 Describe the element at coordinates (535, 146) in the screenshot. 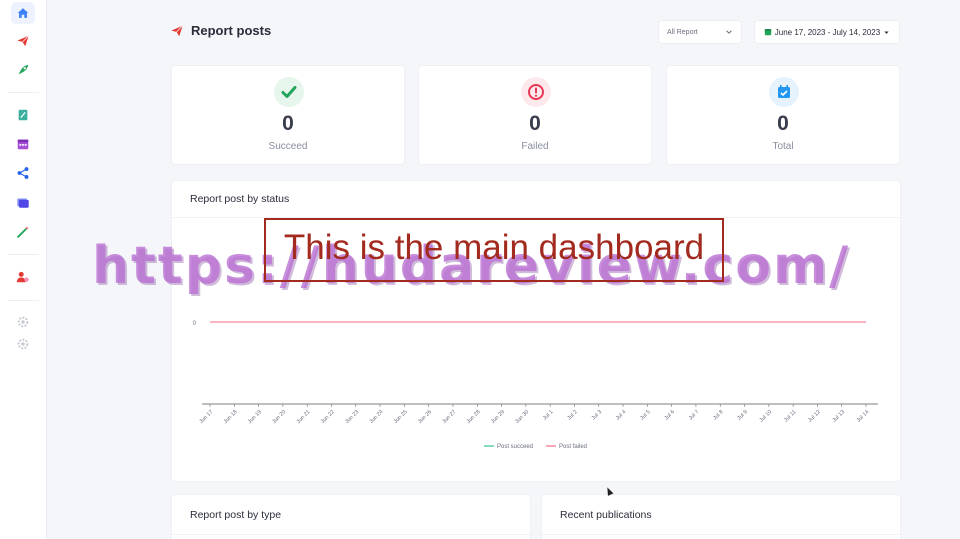

I see `stat-label: Failed` at that location.